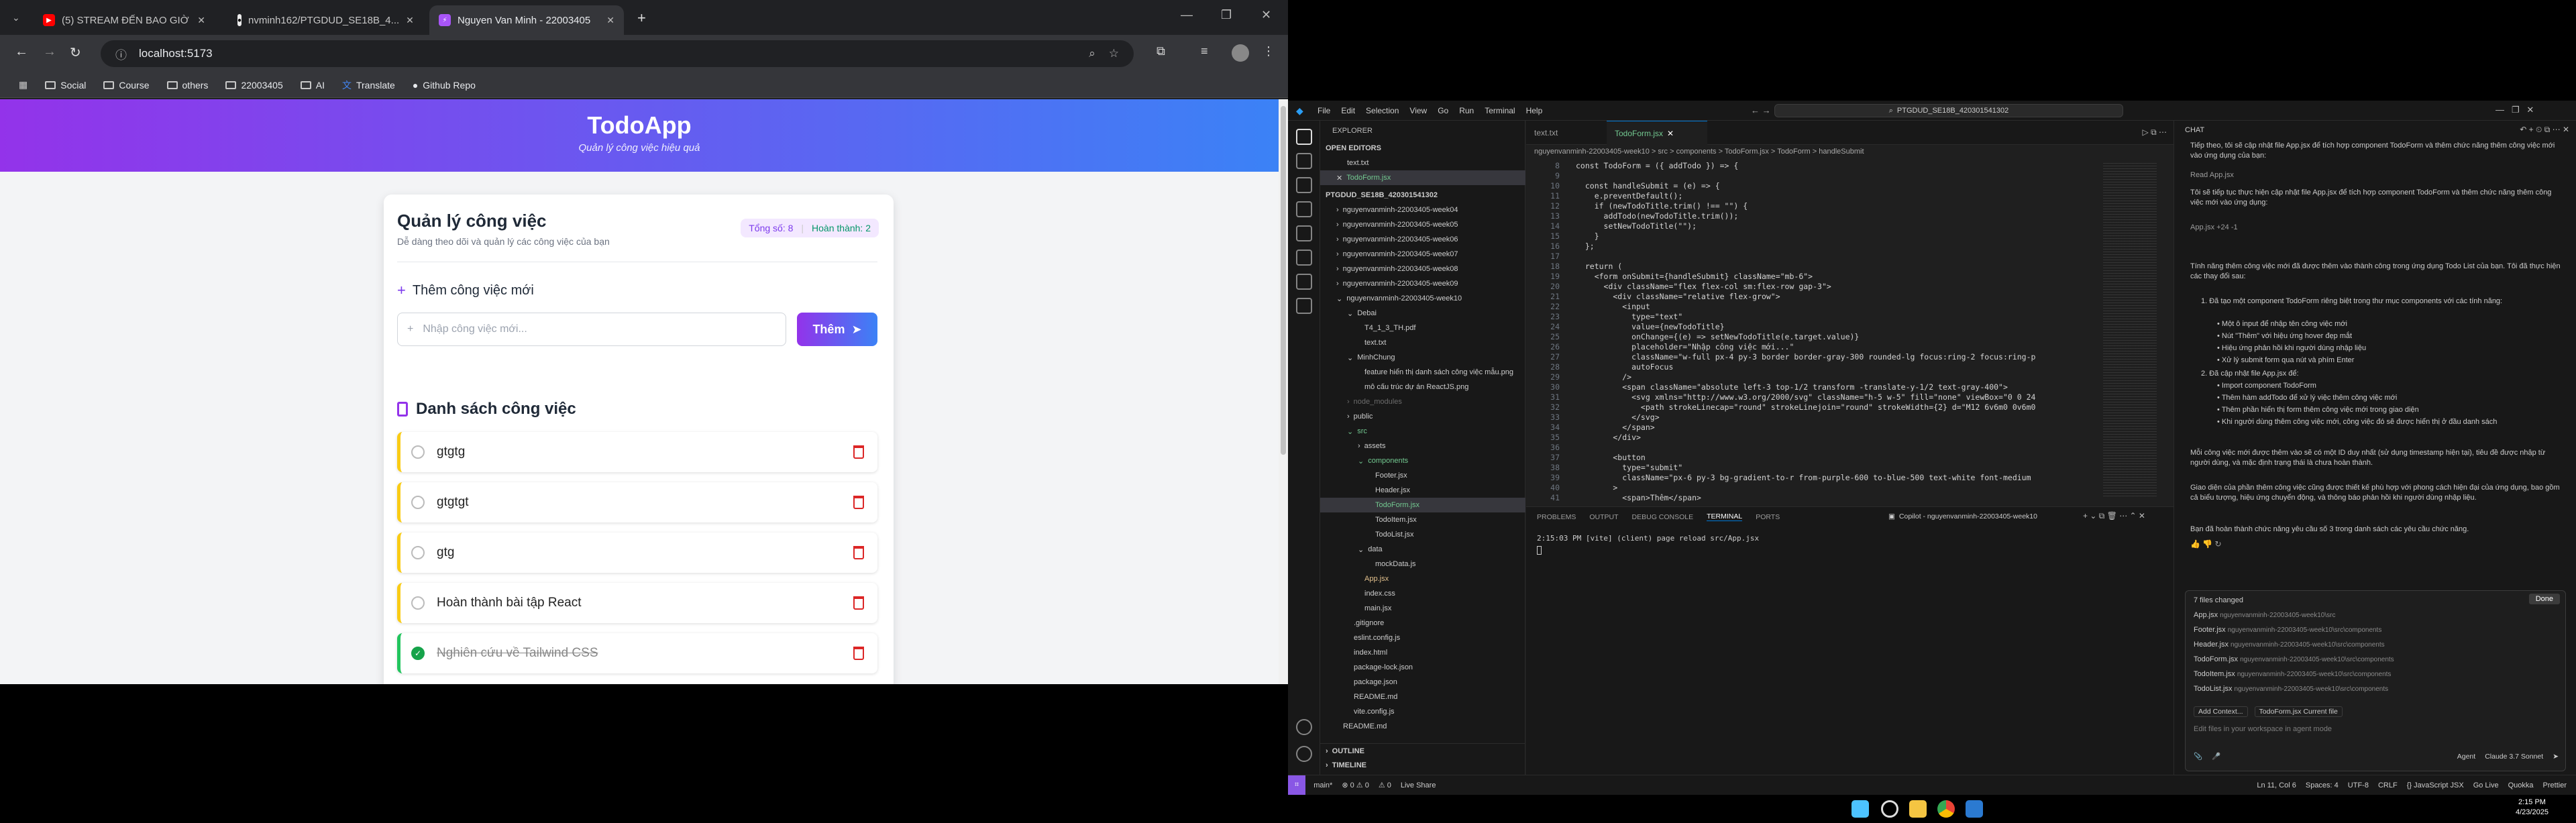 This screenshot has width=2576, height=823. I want to click on open-editor-item: ✕ TodoForm.jsx, so click(1422, 177).